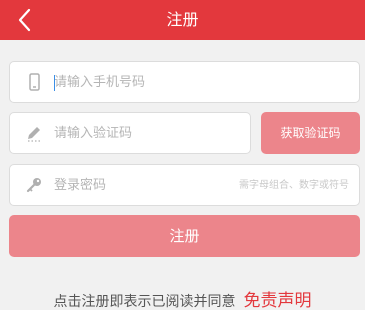 The height and width of the screenshot is (310, 365). I want to click on password-hint: 需字母组合、数字或符号, so click(294, 185).